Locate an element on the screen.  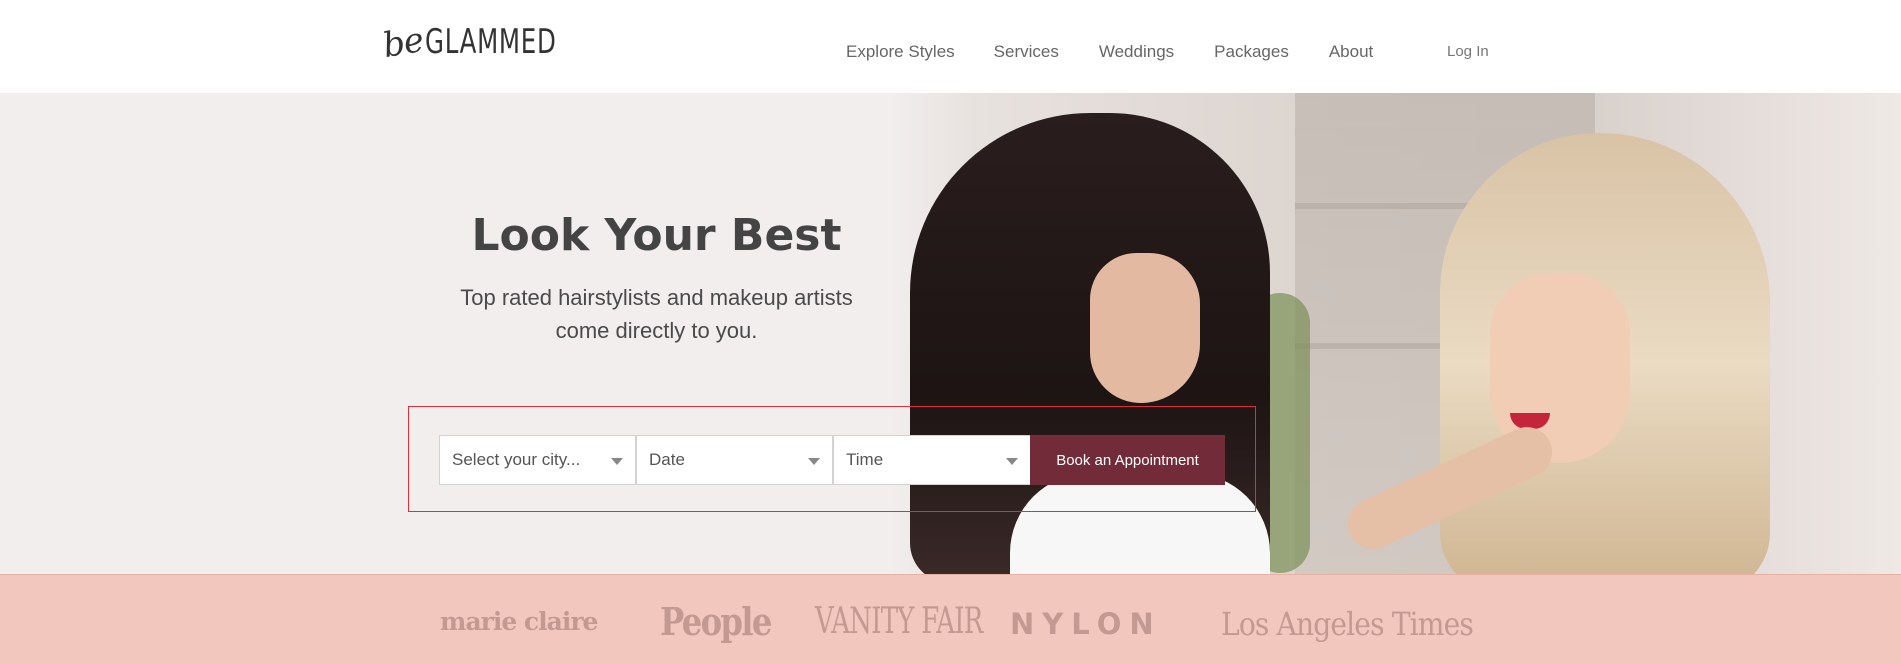
hero-title: Look Your Best is located at coordinates (656, 235).